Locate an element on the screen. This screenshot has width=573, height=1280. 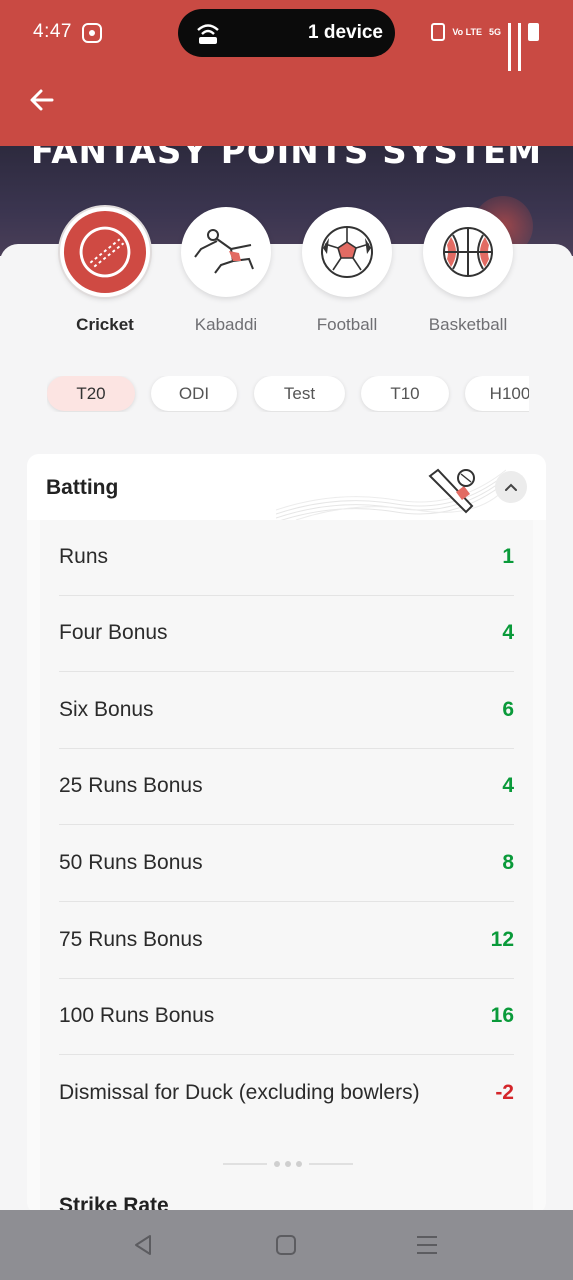
nav-menu-icon is located at coordinates (427, 1245).